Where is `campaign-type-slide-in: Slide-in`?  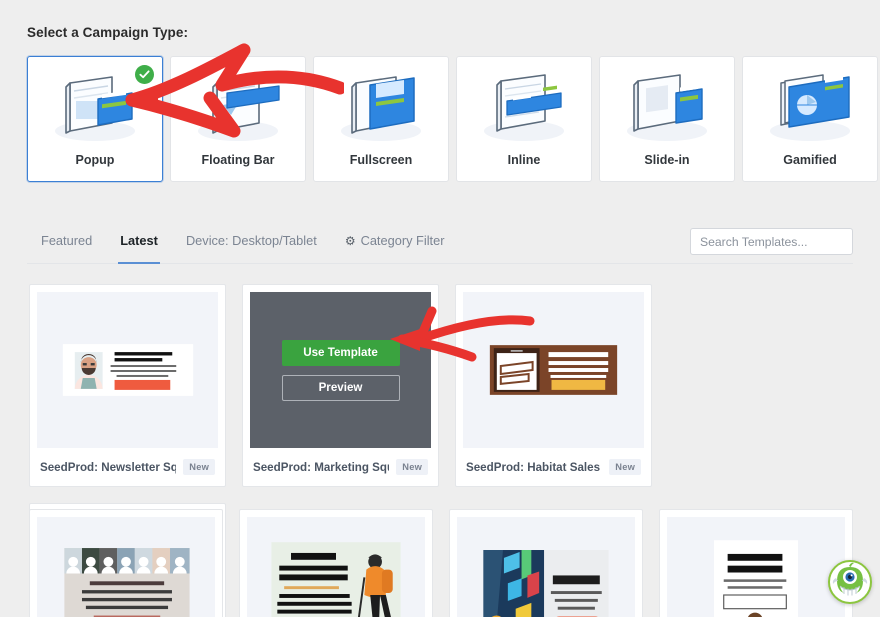
campaign-type-slide-in: Slide-in is located at coordinates (667, 119).